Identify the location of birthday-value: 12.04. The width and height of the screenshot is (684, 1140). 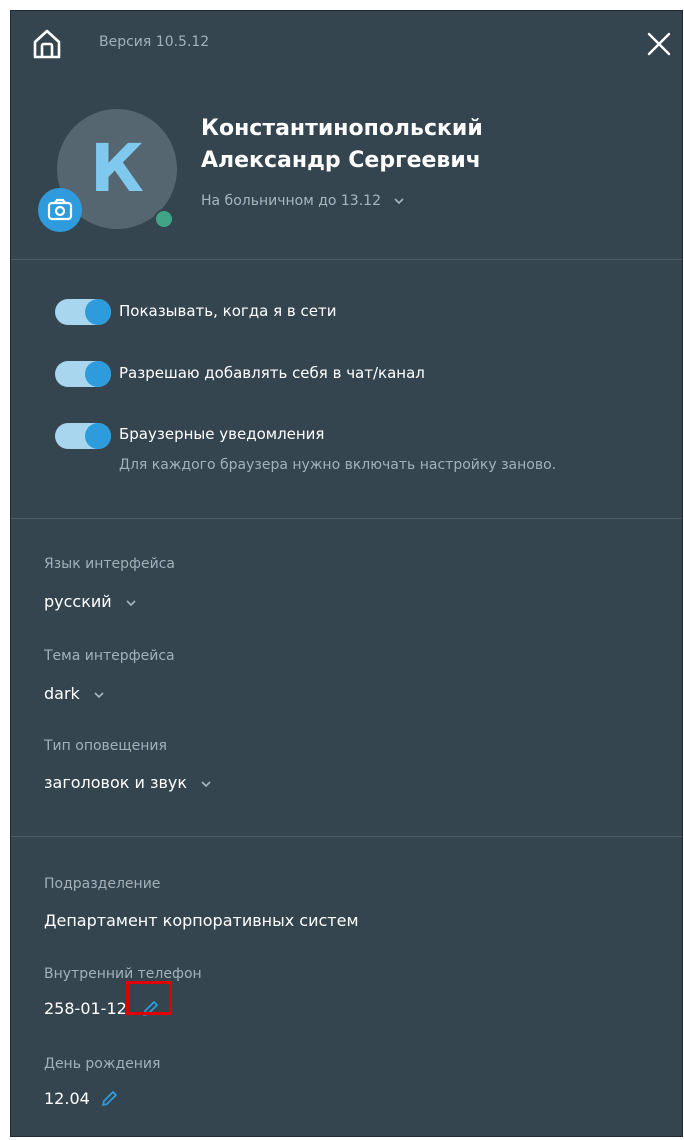
(67, 1098).